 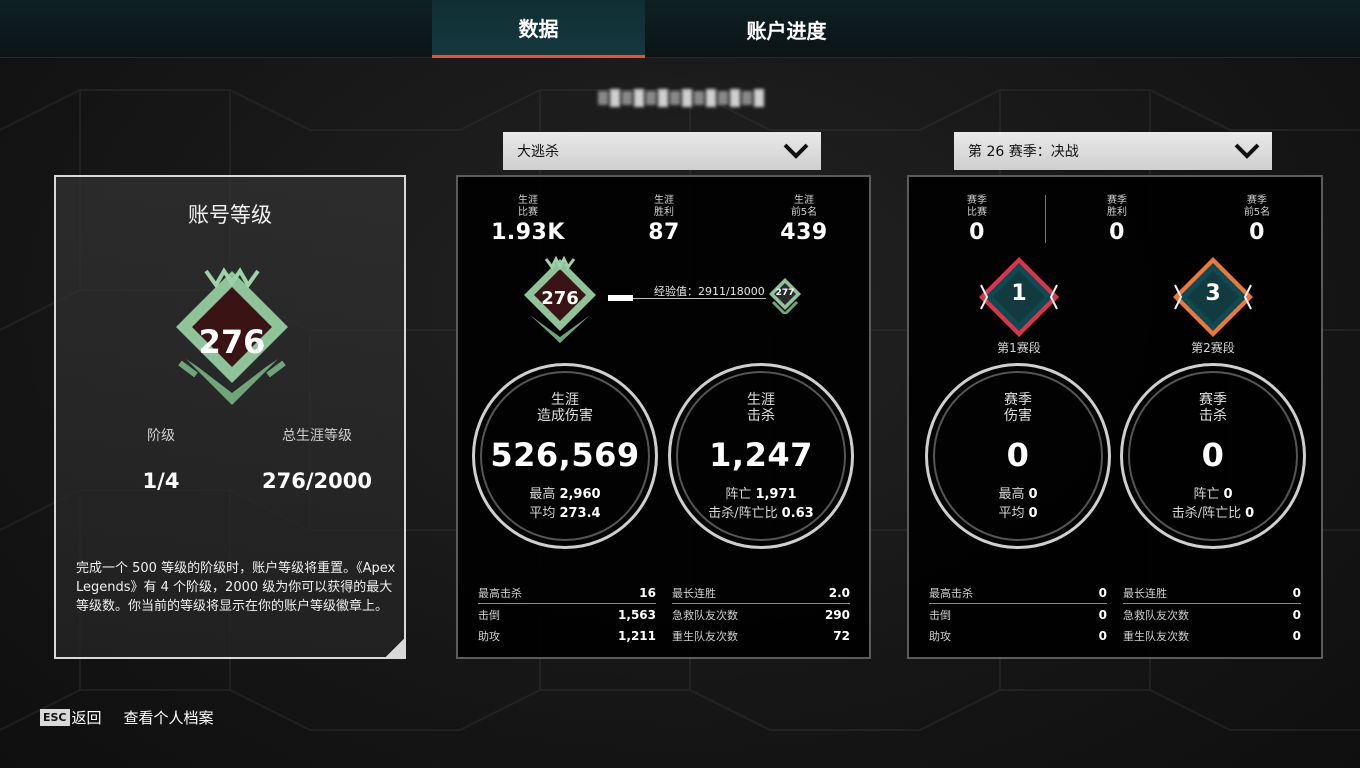 What do you see at coordinates (1213, 456) in the screenshot?
I see `season-kills-circle: 赛季 击杀 0 阵亡 0 击杀/阵亡比 0` at bounding box center [1213, 456].